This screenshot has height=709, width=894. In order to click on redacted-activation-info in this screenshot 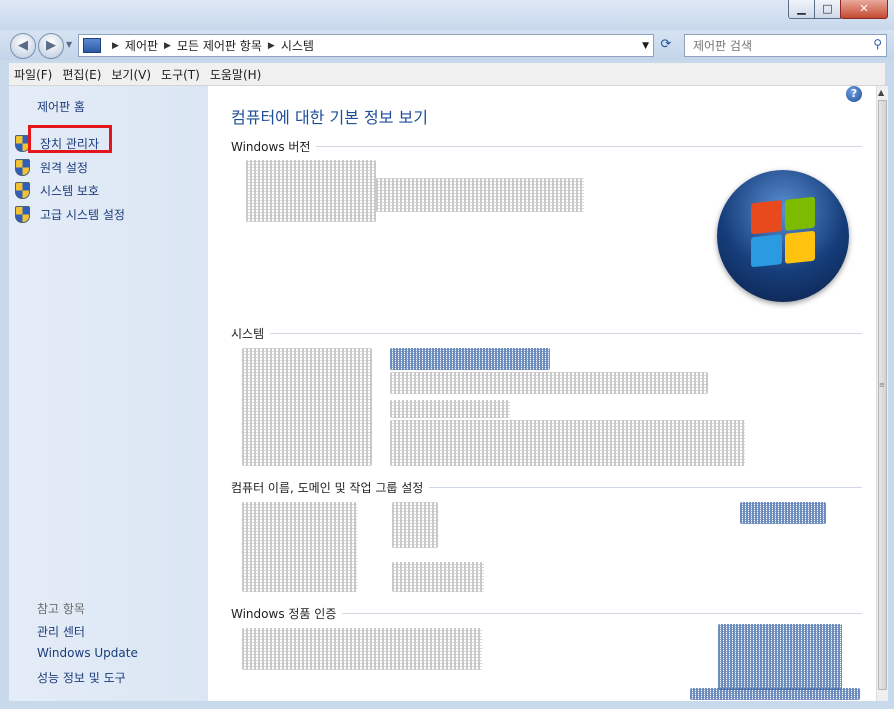, I will do `click(362, 649)`.